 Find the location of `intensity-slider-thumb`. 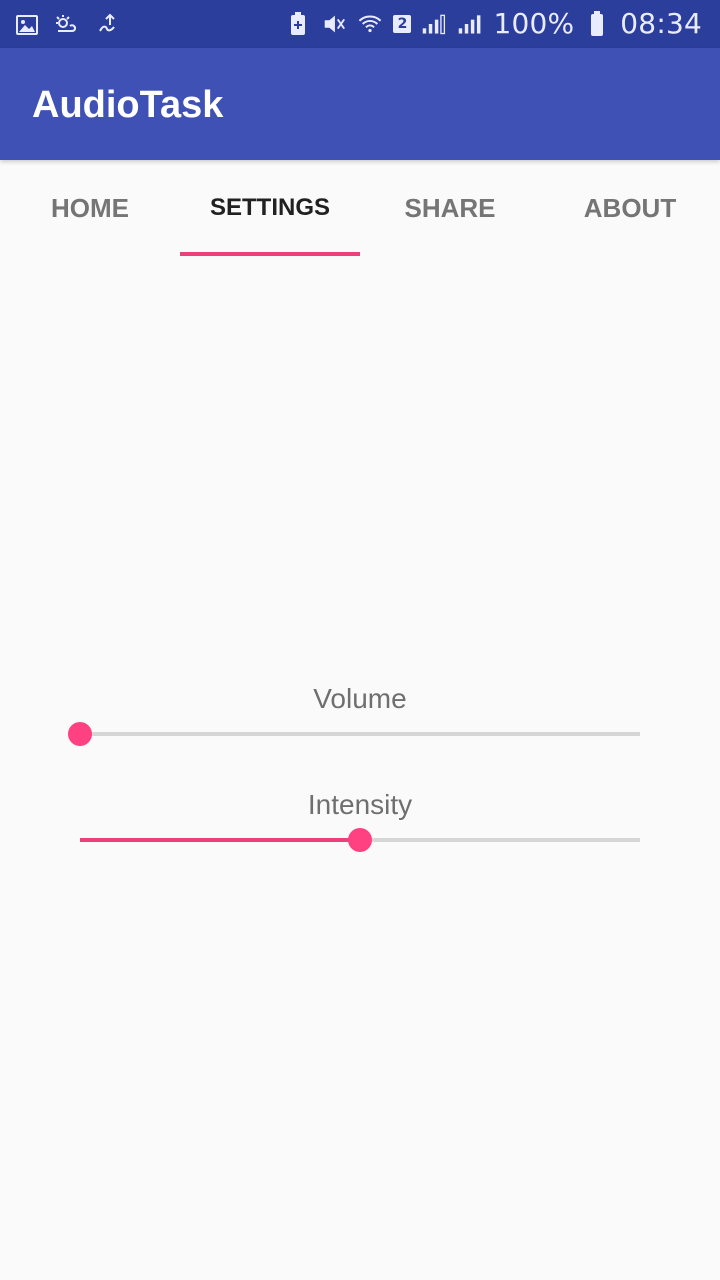

intensity-slider-thumb is located at coordinates (360, 840).